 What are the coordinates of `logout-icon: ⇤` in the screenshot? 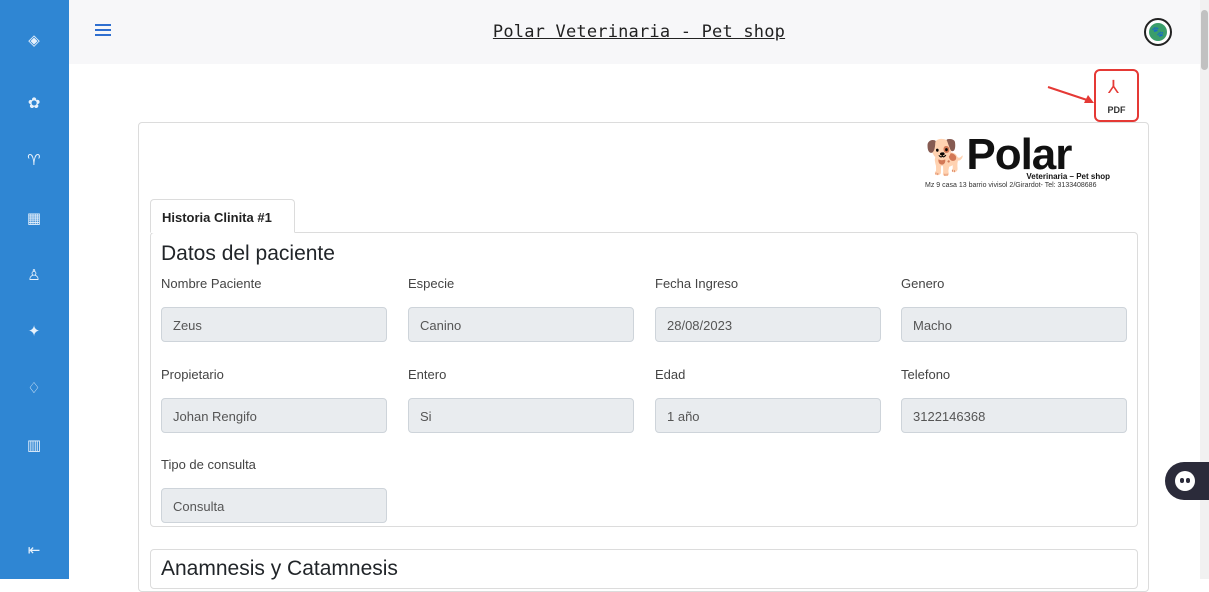 It's located at (34, 550).